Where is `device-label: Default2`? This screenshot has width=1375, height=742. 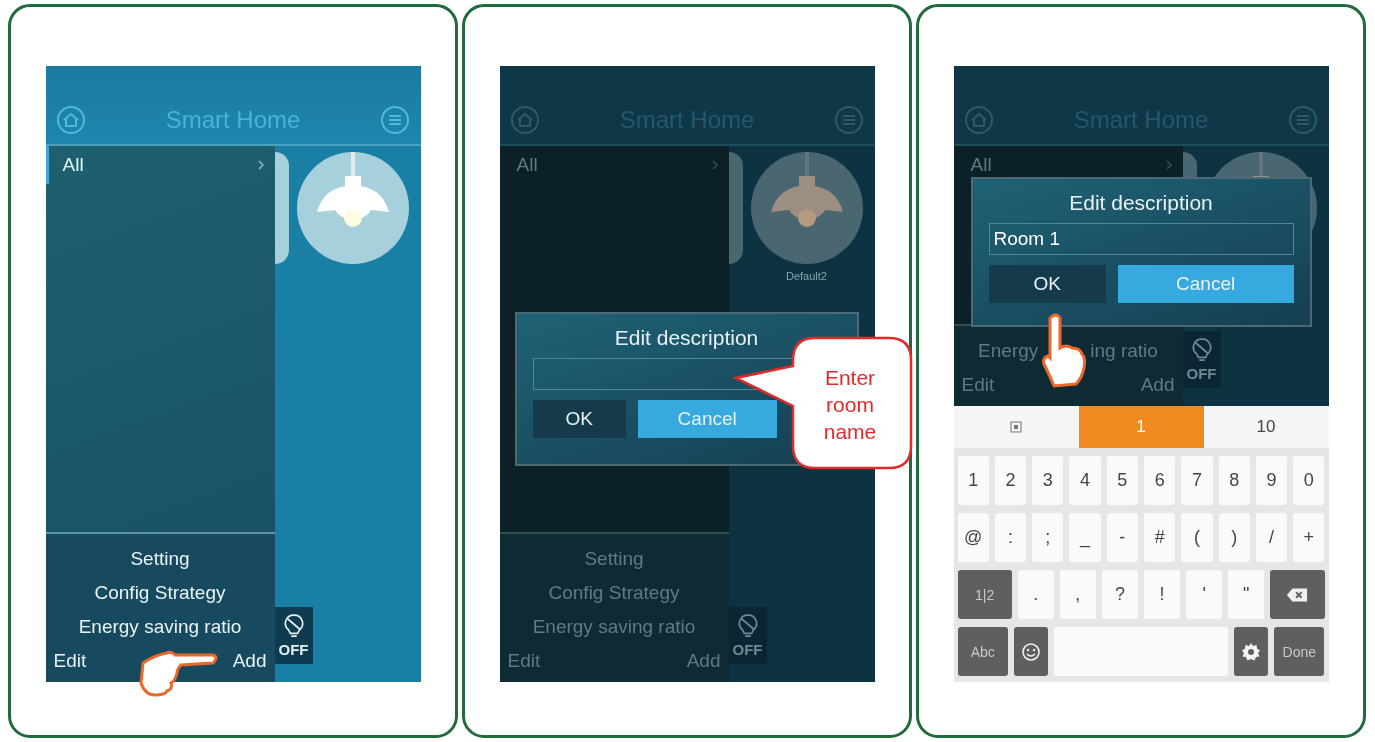 device-label: Default2 is located at coordinates (806, 276).